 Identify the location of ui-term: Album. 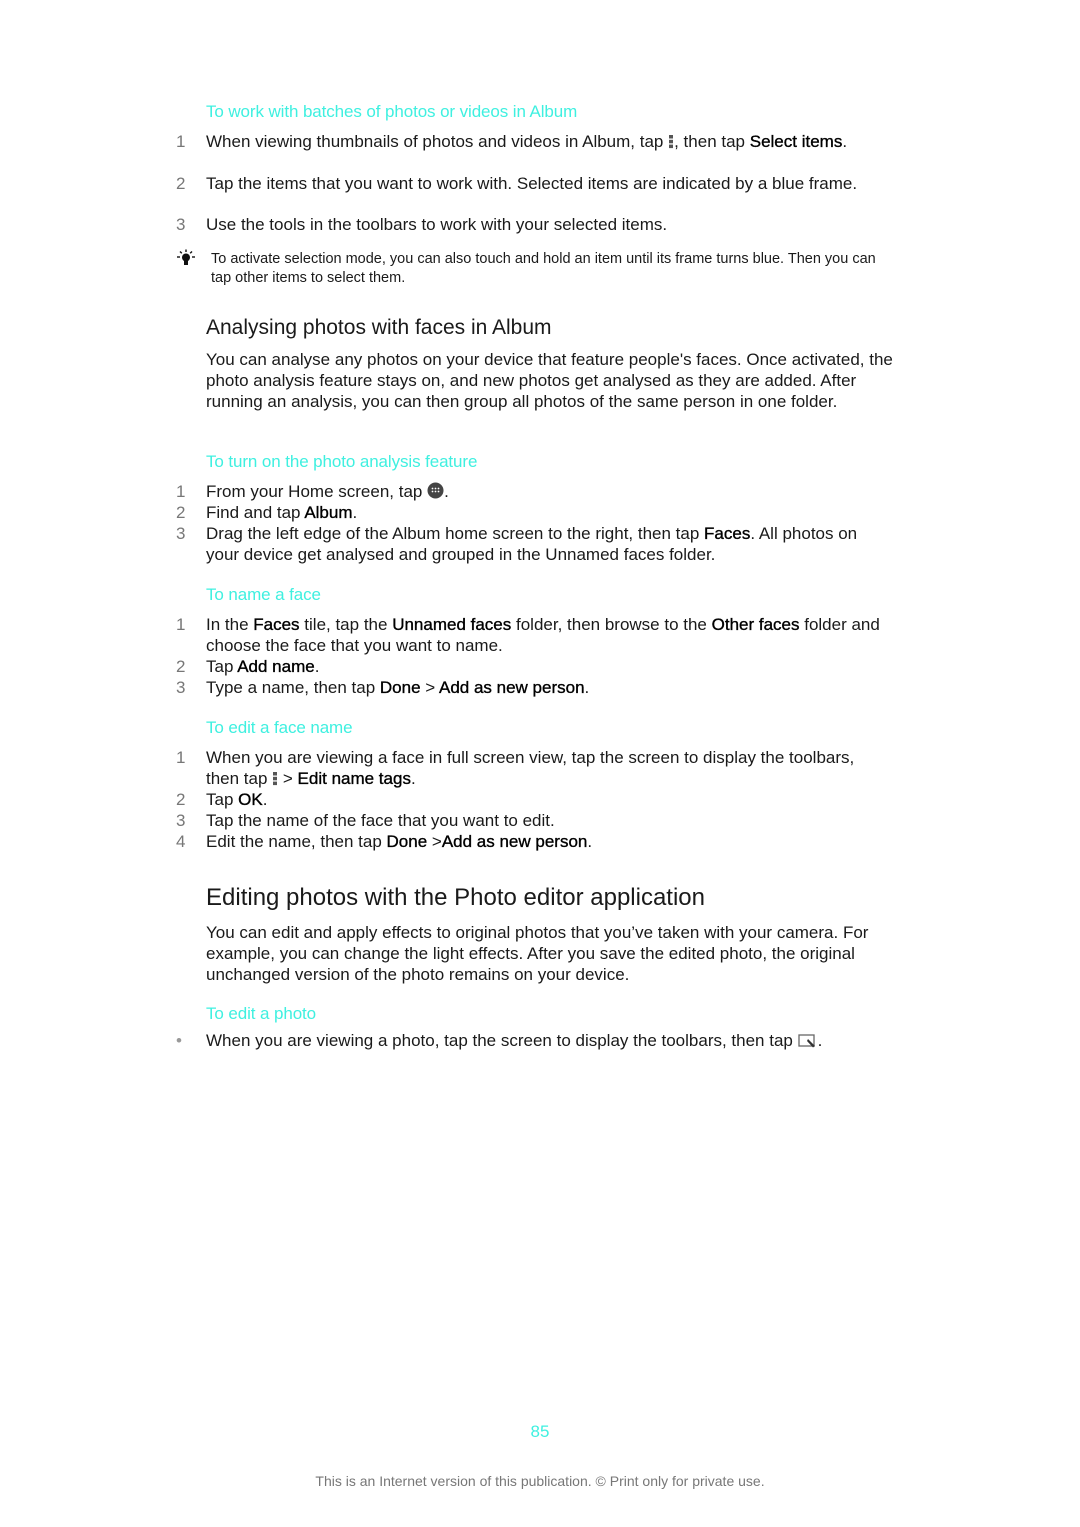
(328, 512).